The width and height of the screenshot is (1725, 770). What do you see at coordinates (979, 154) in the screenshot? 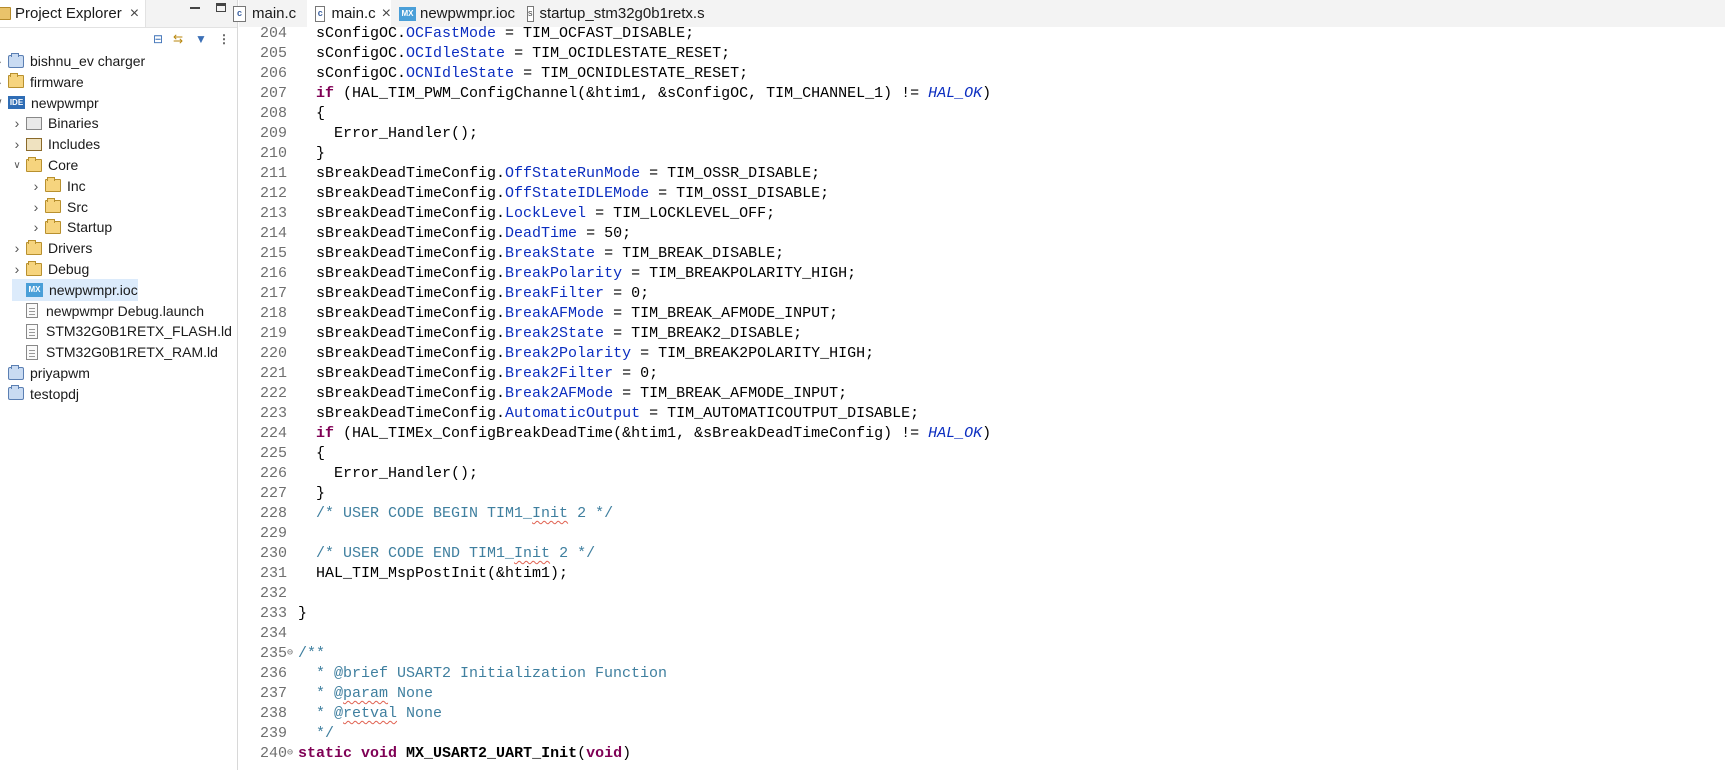
I see `code-line: 210 }` at bounding box center [979, 154].